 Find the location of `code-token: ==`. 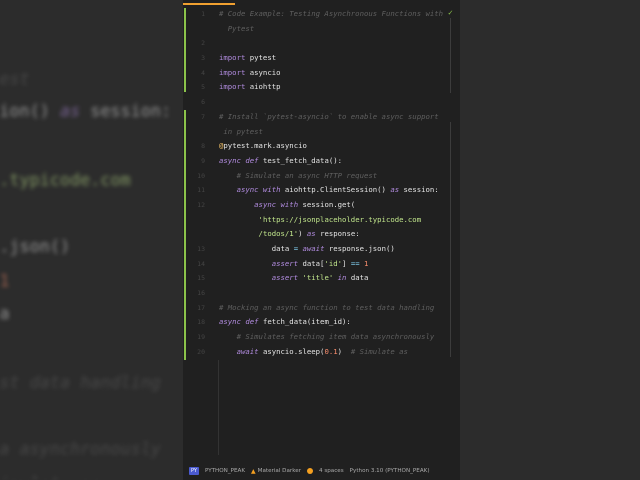

code-token: == is located at coordinates (355, 263).